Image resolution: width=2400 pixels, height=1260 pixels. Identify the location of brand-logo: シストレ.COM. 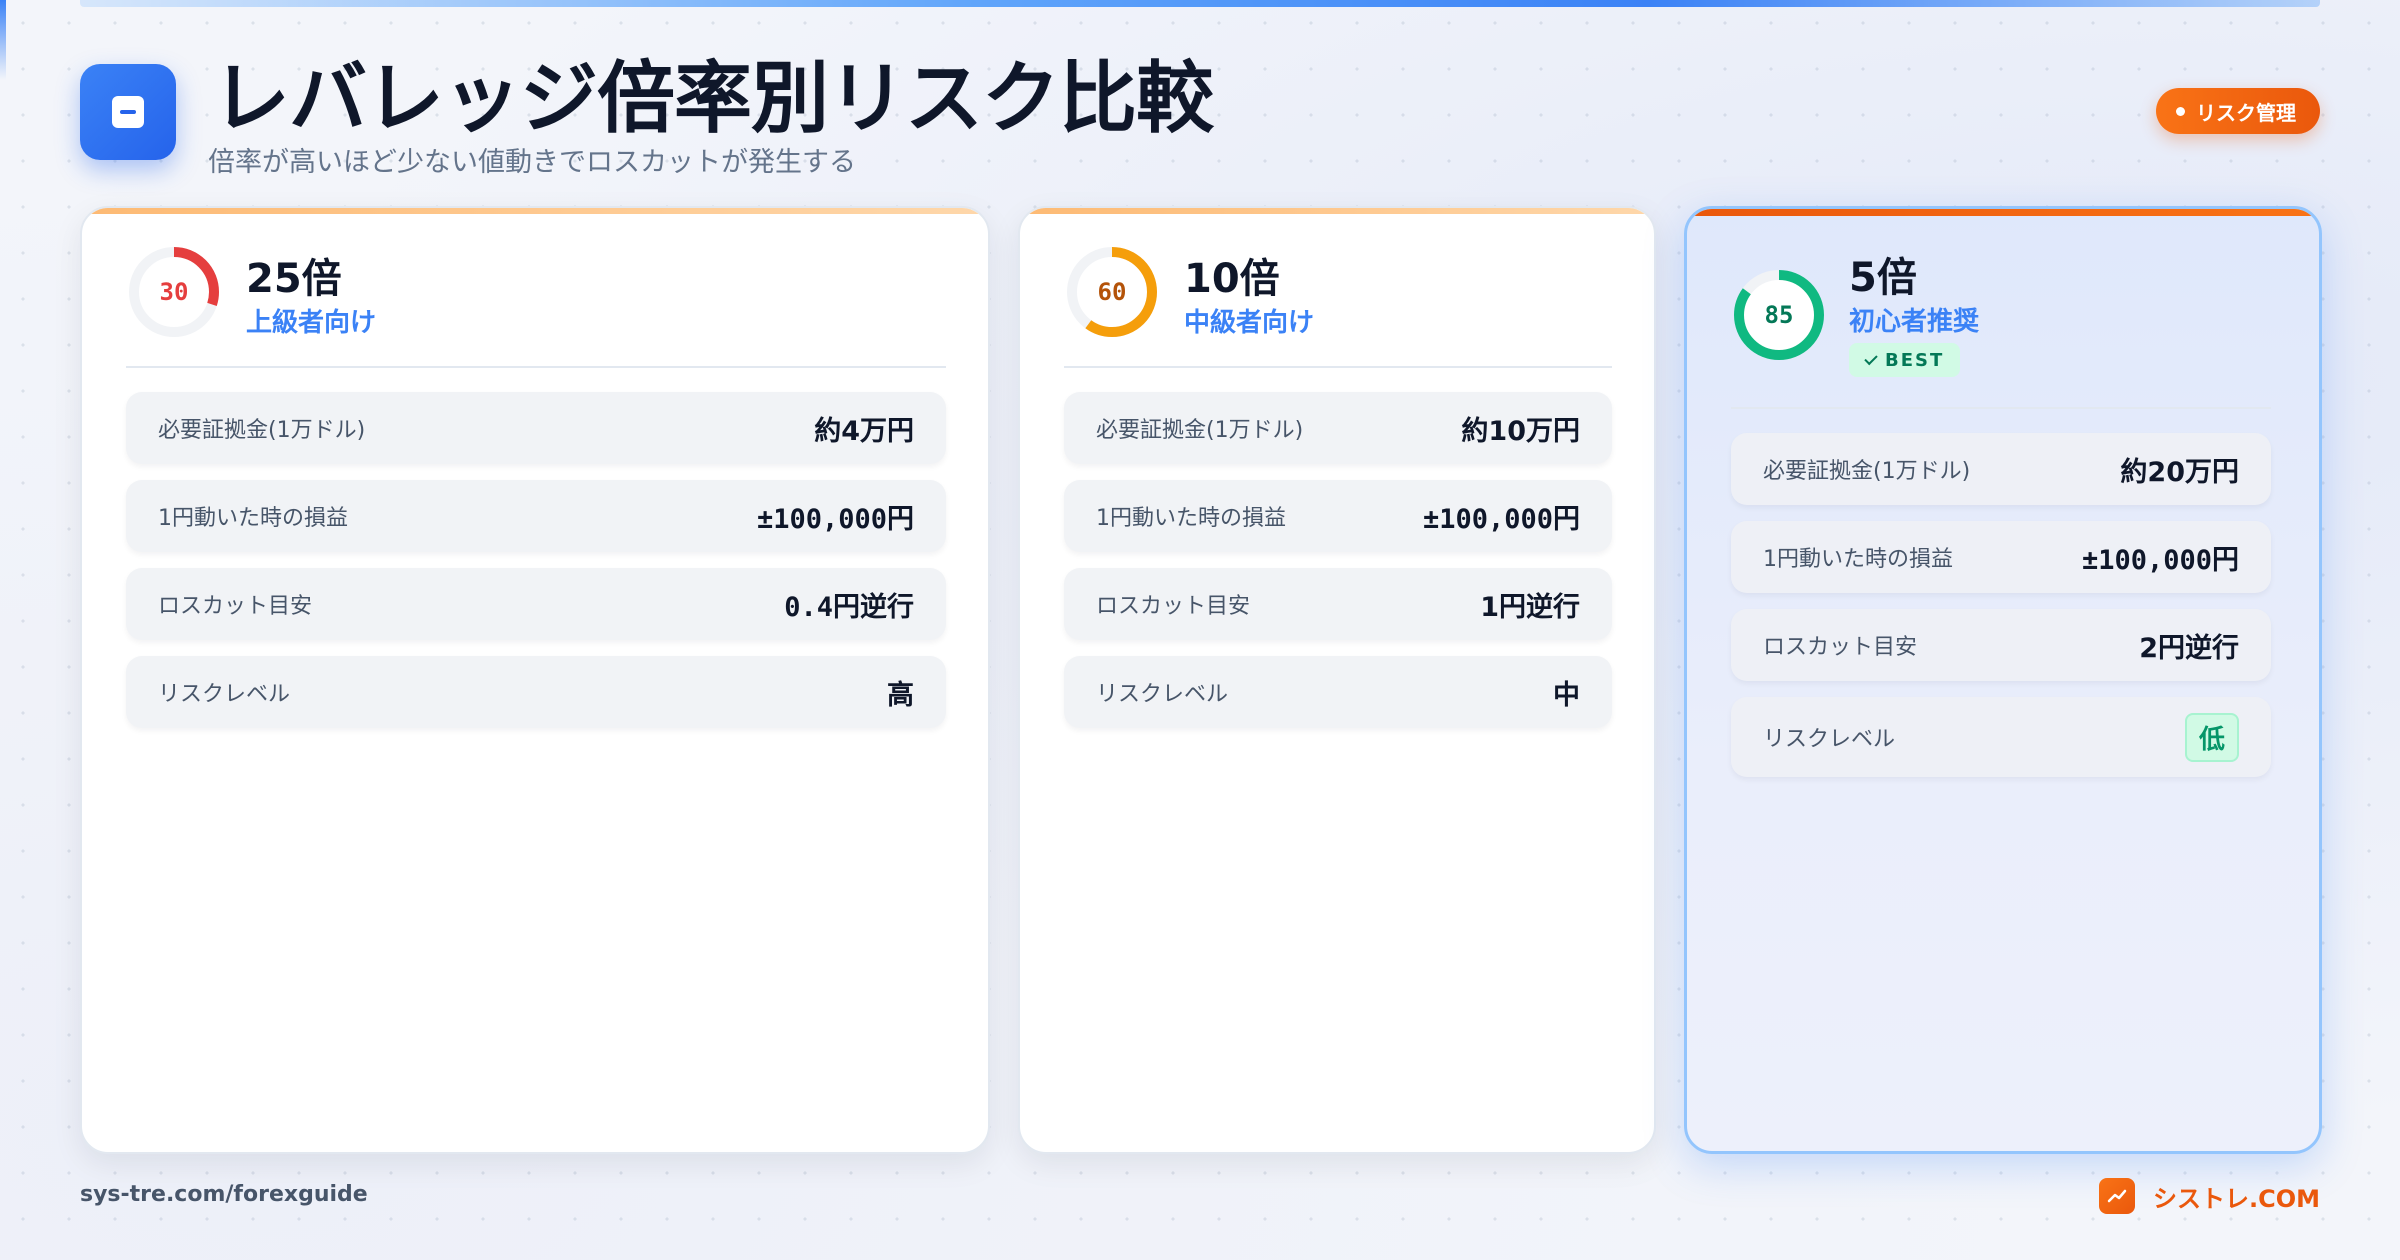
(2209, 1196).